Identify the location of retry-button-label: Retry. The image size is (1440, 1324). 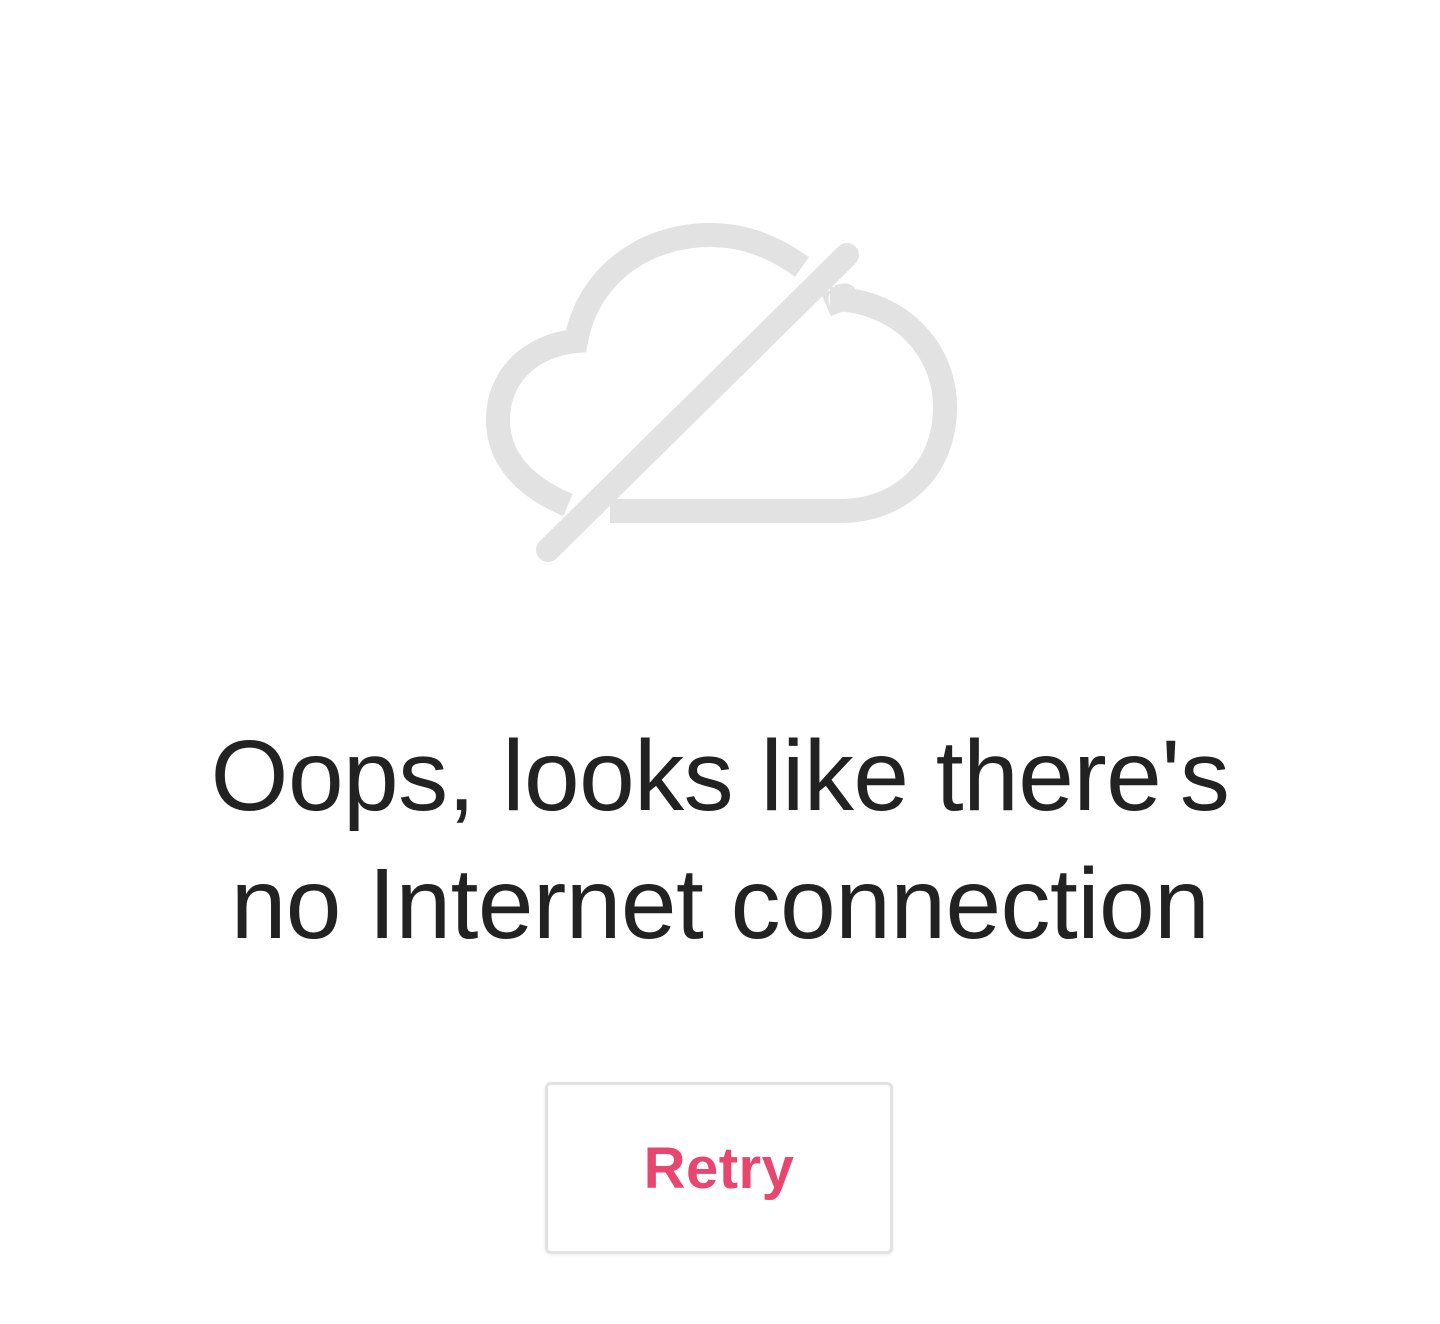
(719, 1168).